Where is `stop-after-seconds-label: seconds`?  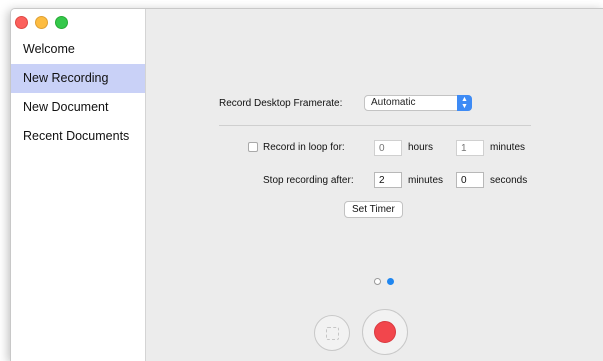 stop-after-seconds-label: seconds is located at coordinates (509, 180).